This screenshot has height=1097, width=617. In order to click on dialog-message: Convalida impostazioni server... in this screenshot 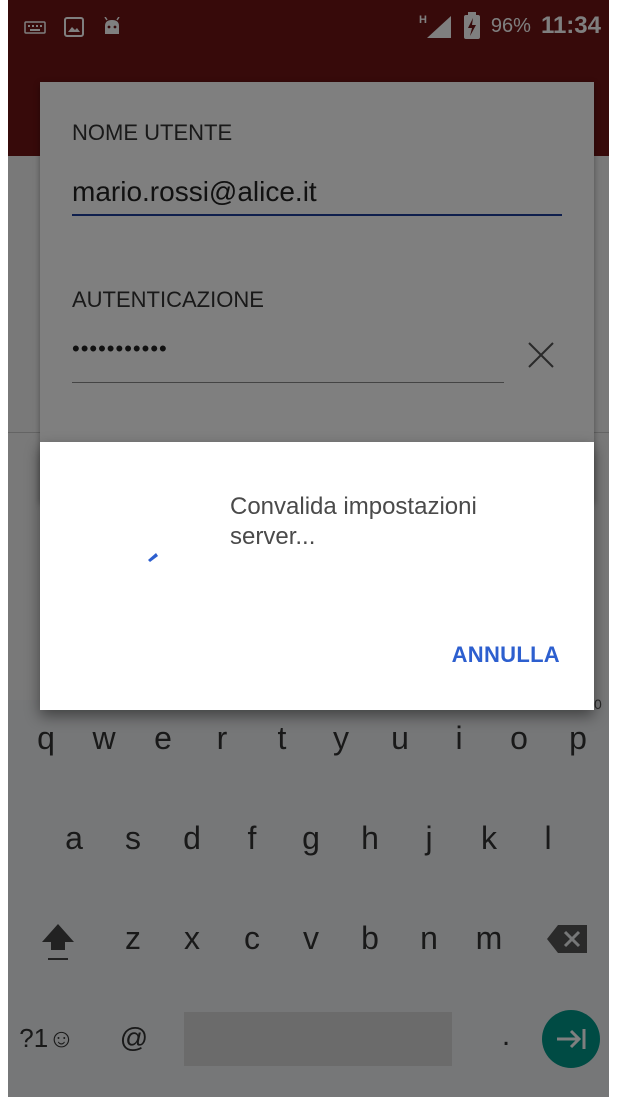, I will do `click(353, 521)`.